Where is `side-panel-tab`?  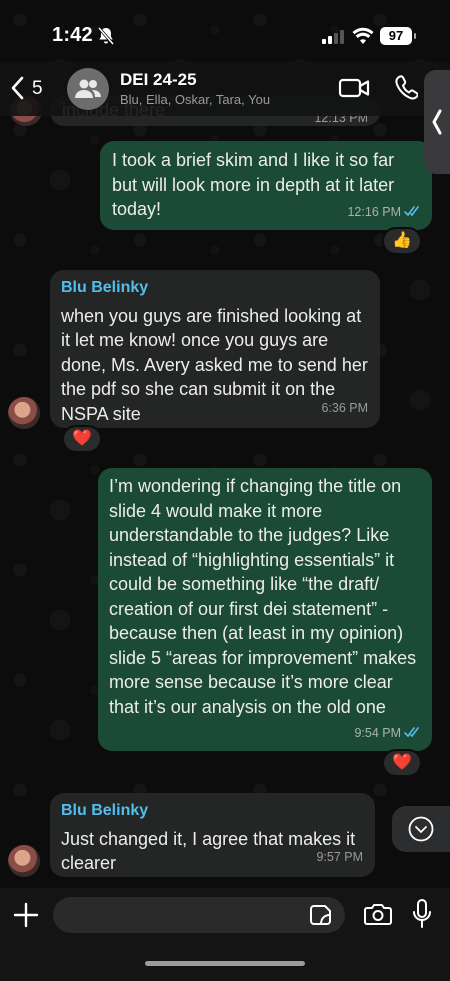
side-panel-tab is located at coordinates (437, 122).